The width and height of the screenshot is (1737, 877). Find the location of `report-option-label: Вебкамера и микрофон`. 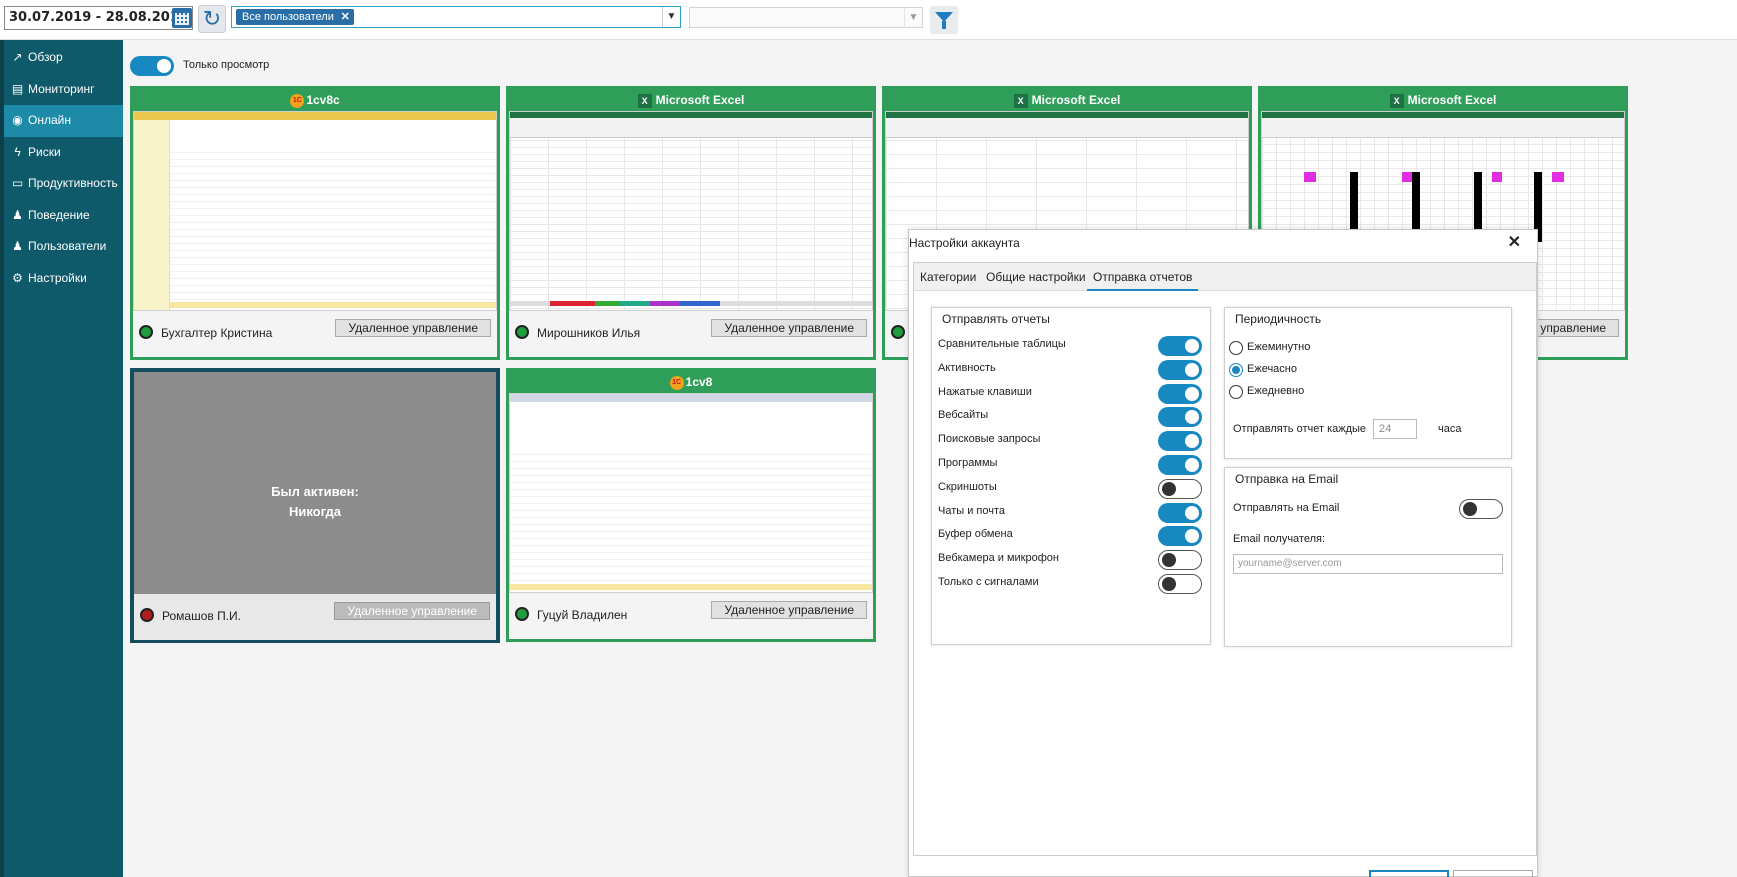

report-option-label: Вебкамера и микрофон is located at coordinates (998, 558).